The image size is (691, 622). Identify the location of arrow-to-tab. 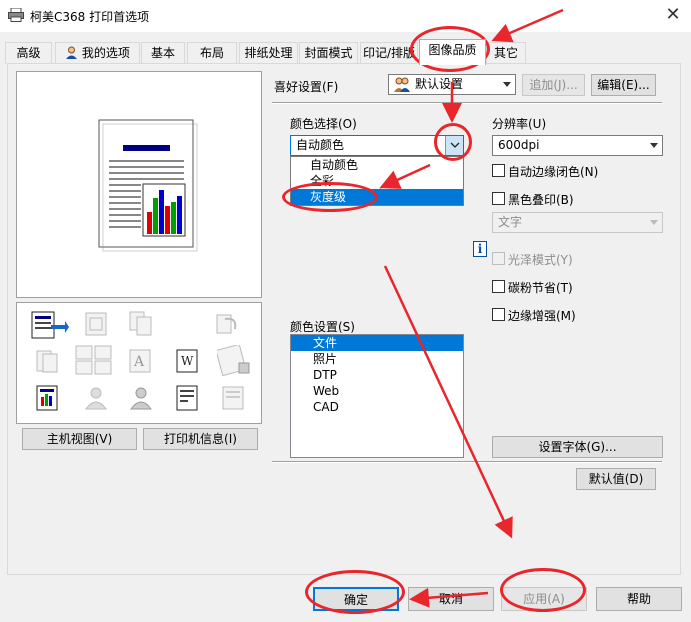
(527, 25).